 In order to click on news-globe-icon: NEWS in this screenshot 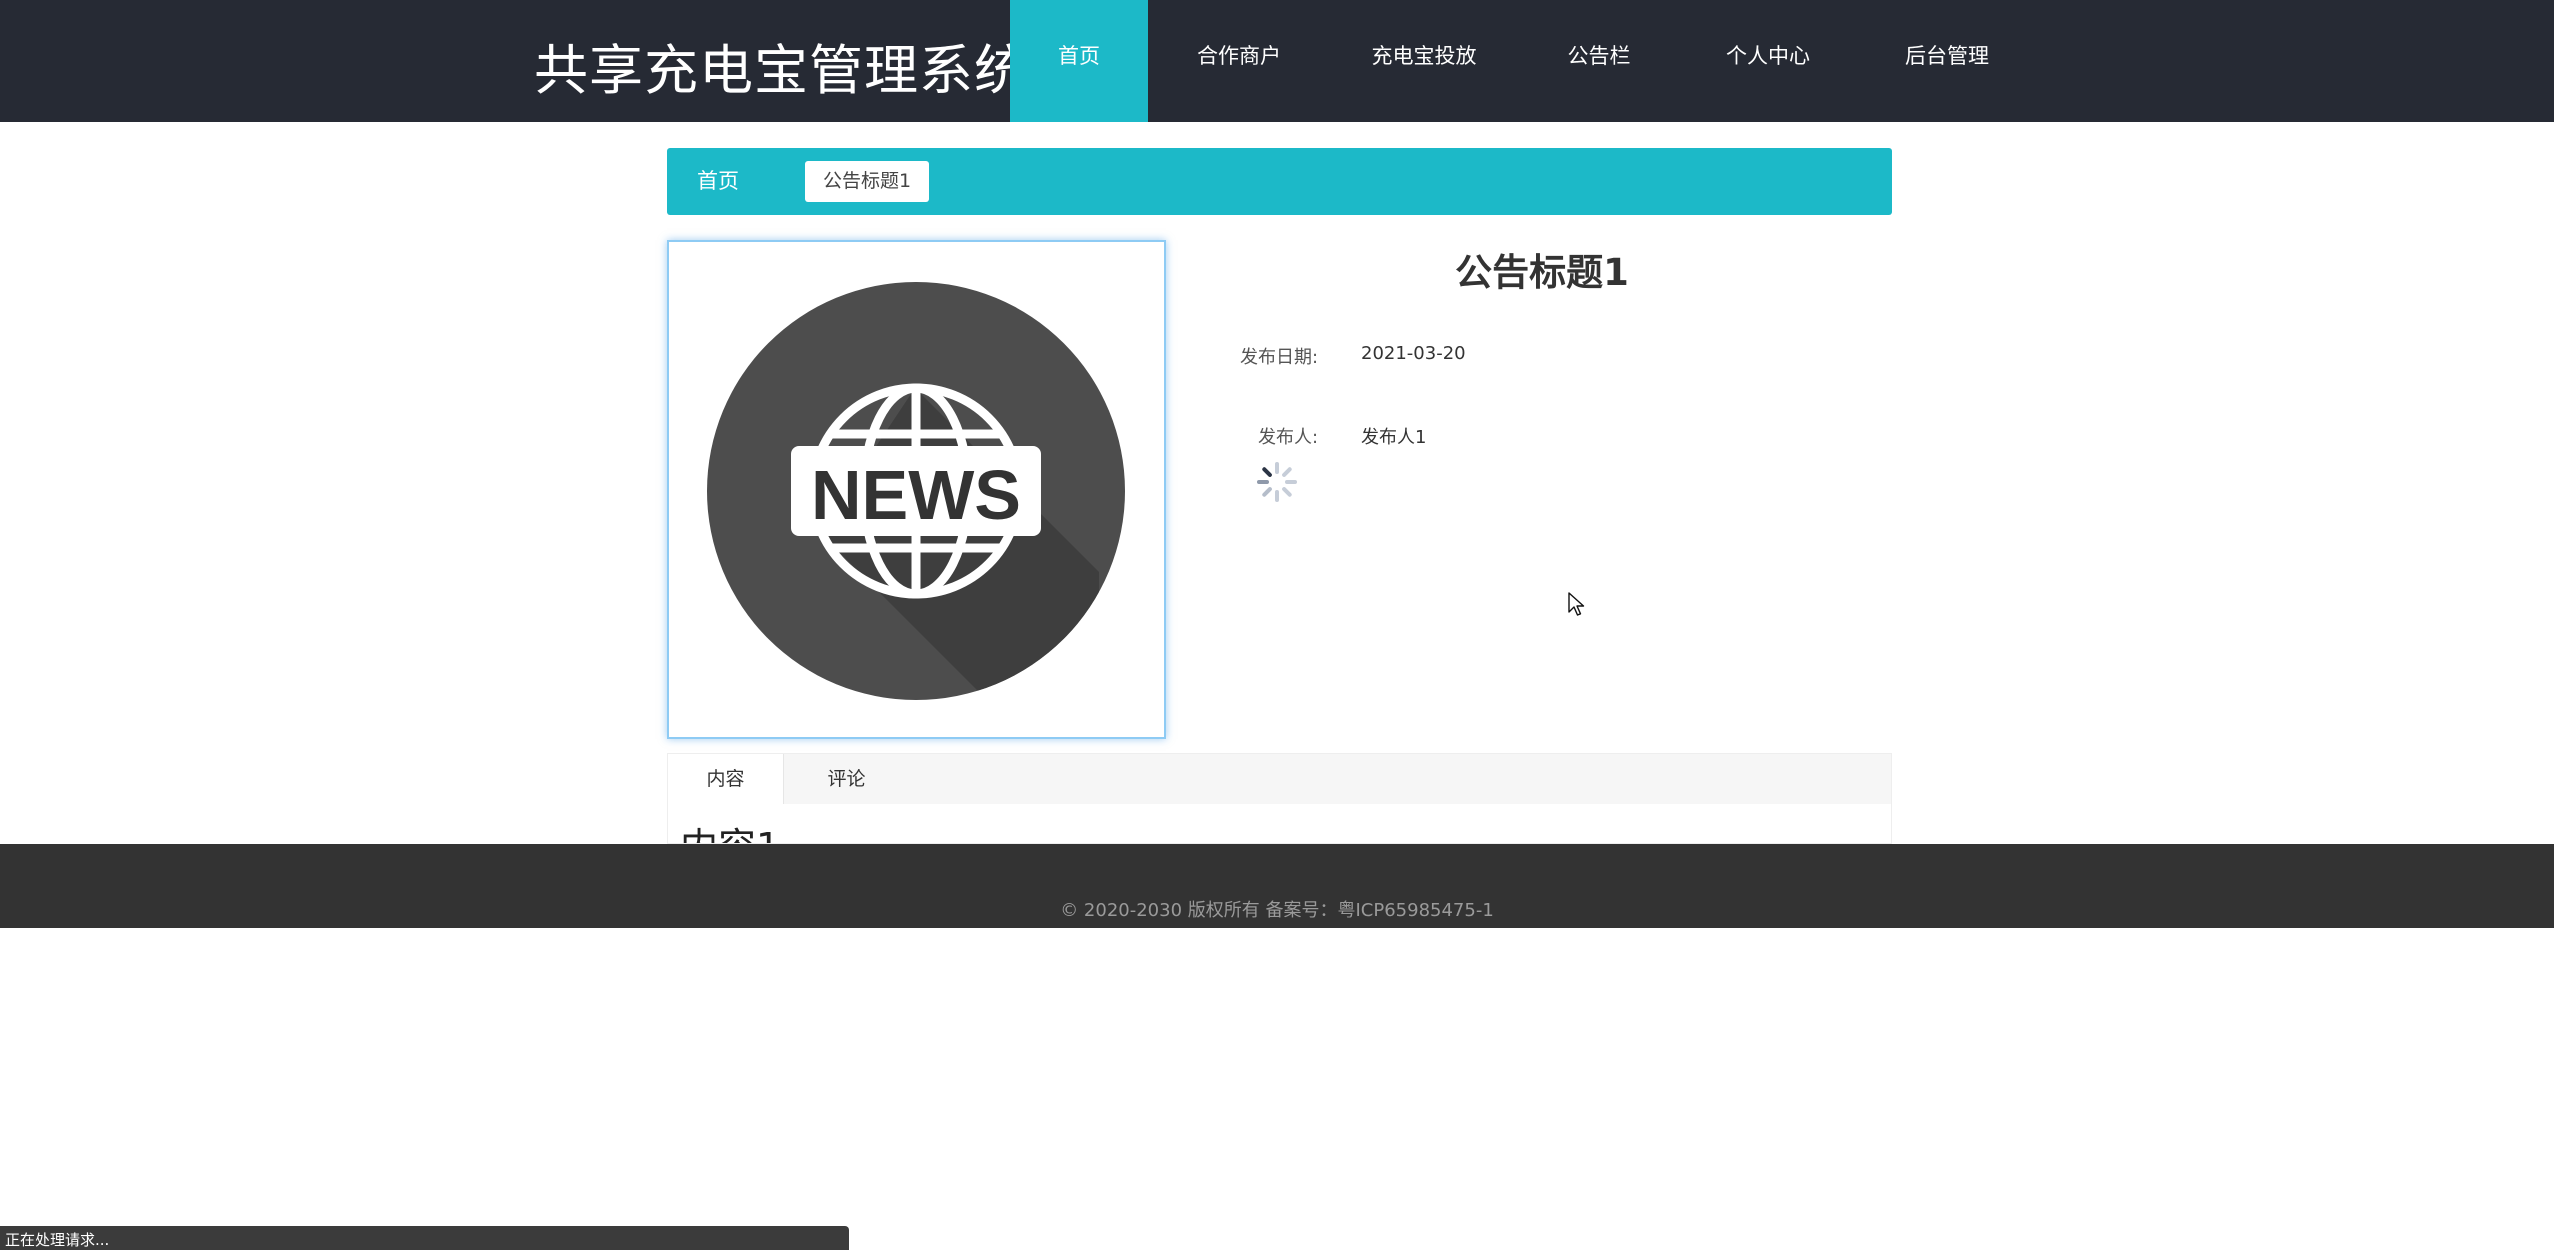, I will do `click(916, 491)`.